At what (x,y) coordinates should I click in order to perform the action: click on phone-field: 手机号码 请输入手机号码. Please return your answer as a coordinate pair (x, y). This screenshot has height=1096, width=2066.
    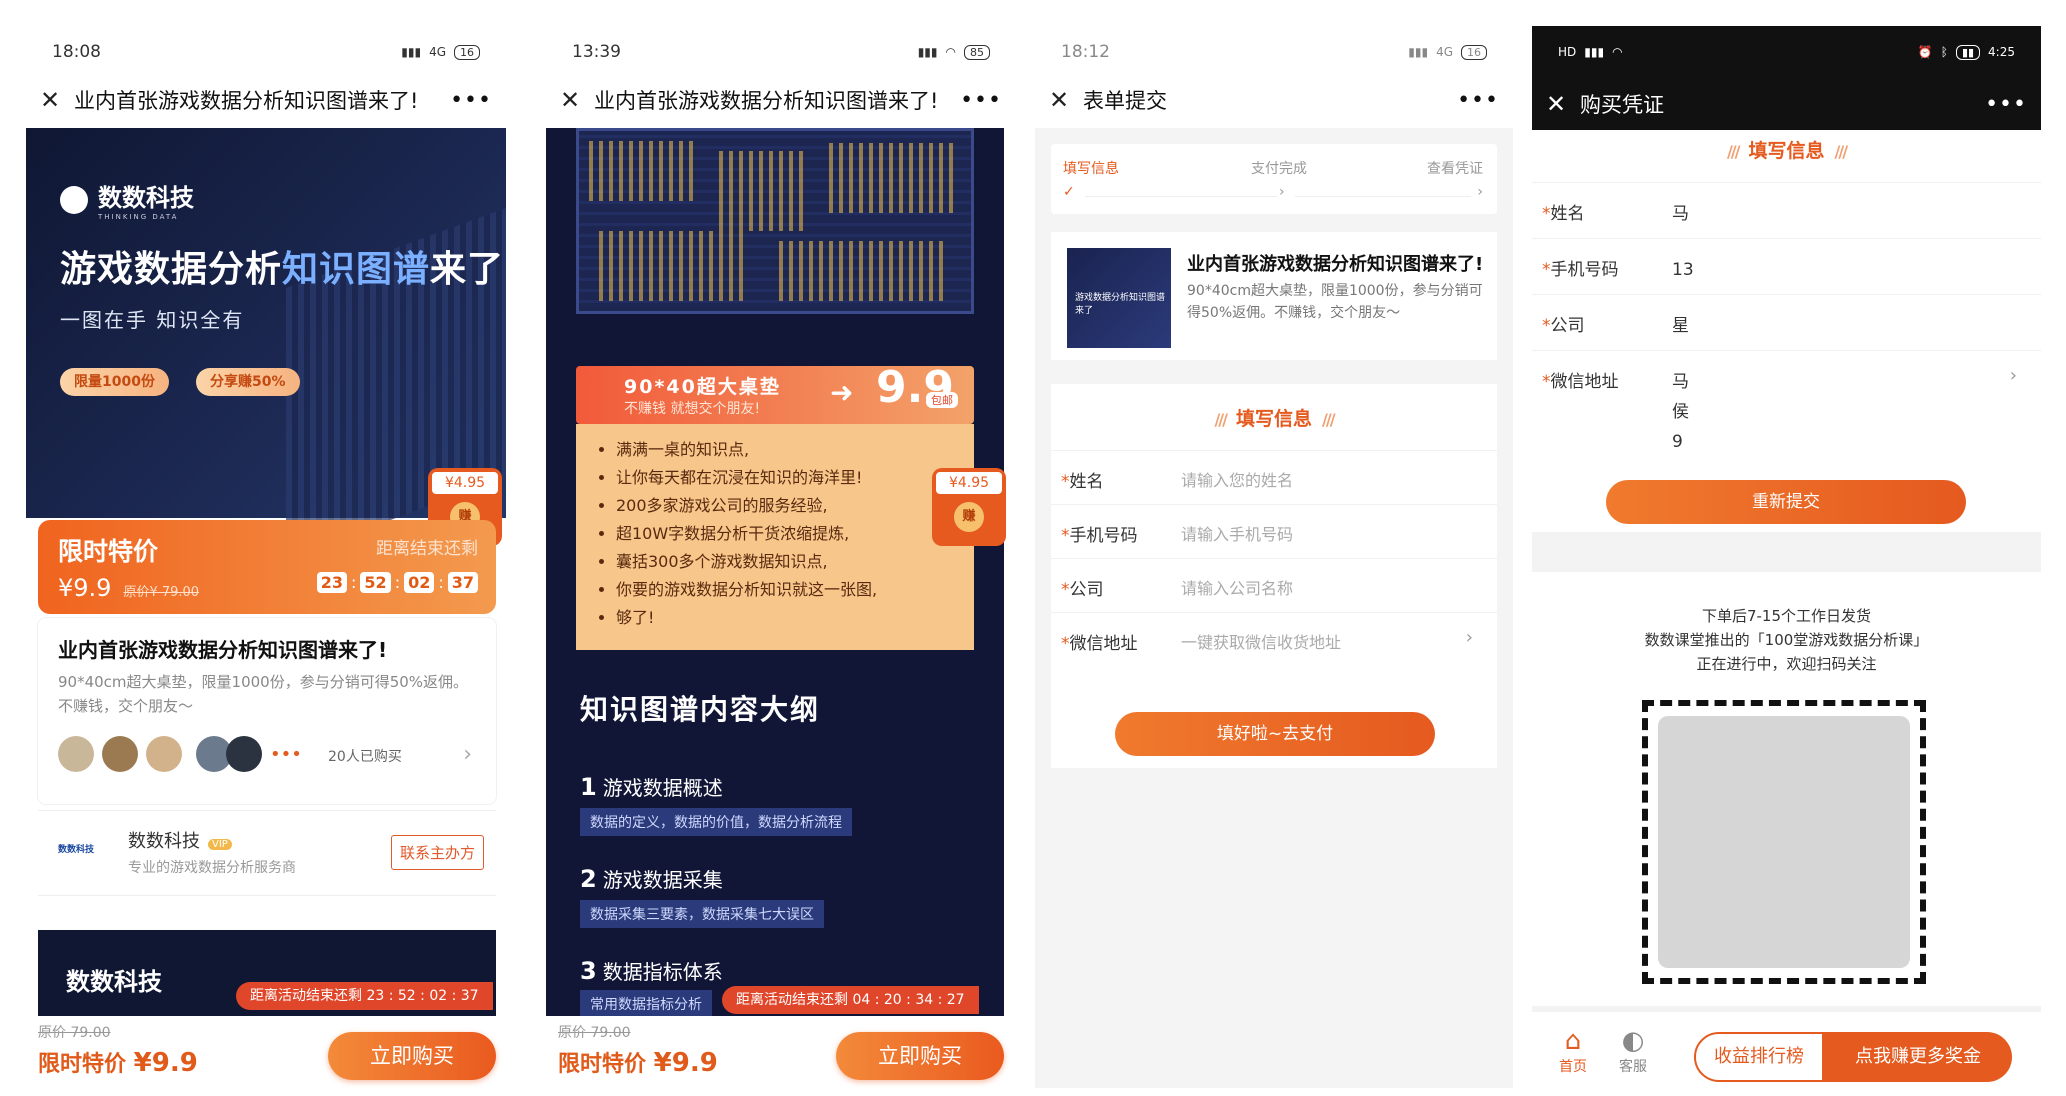
    Looking at the image, I should click on (1274, 531).